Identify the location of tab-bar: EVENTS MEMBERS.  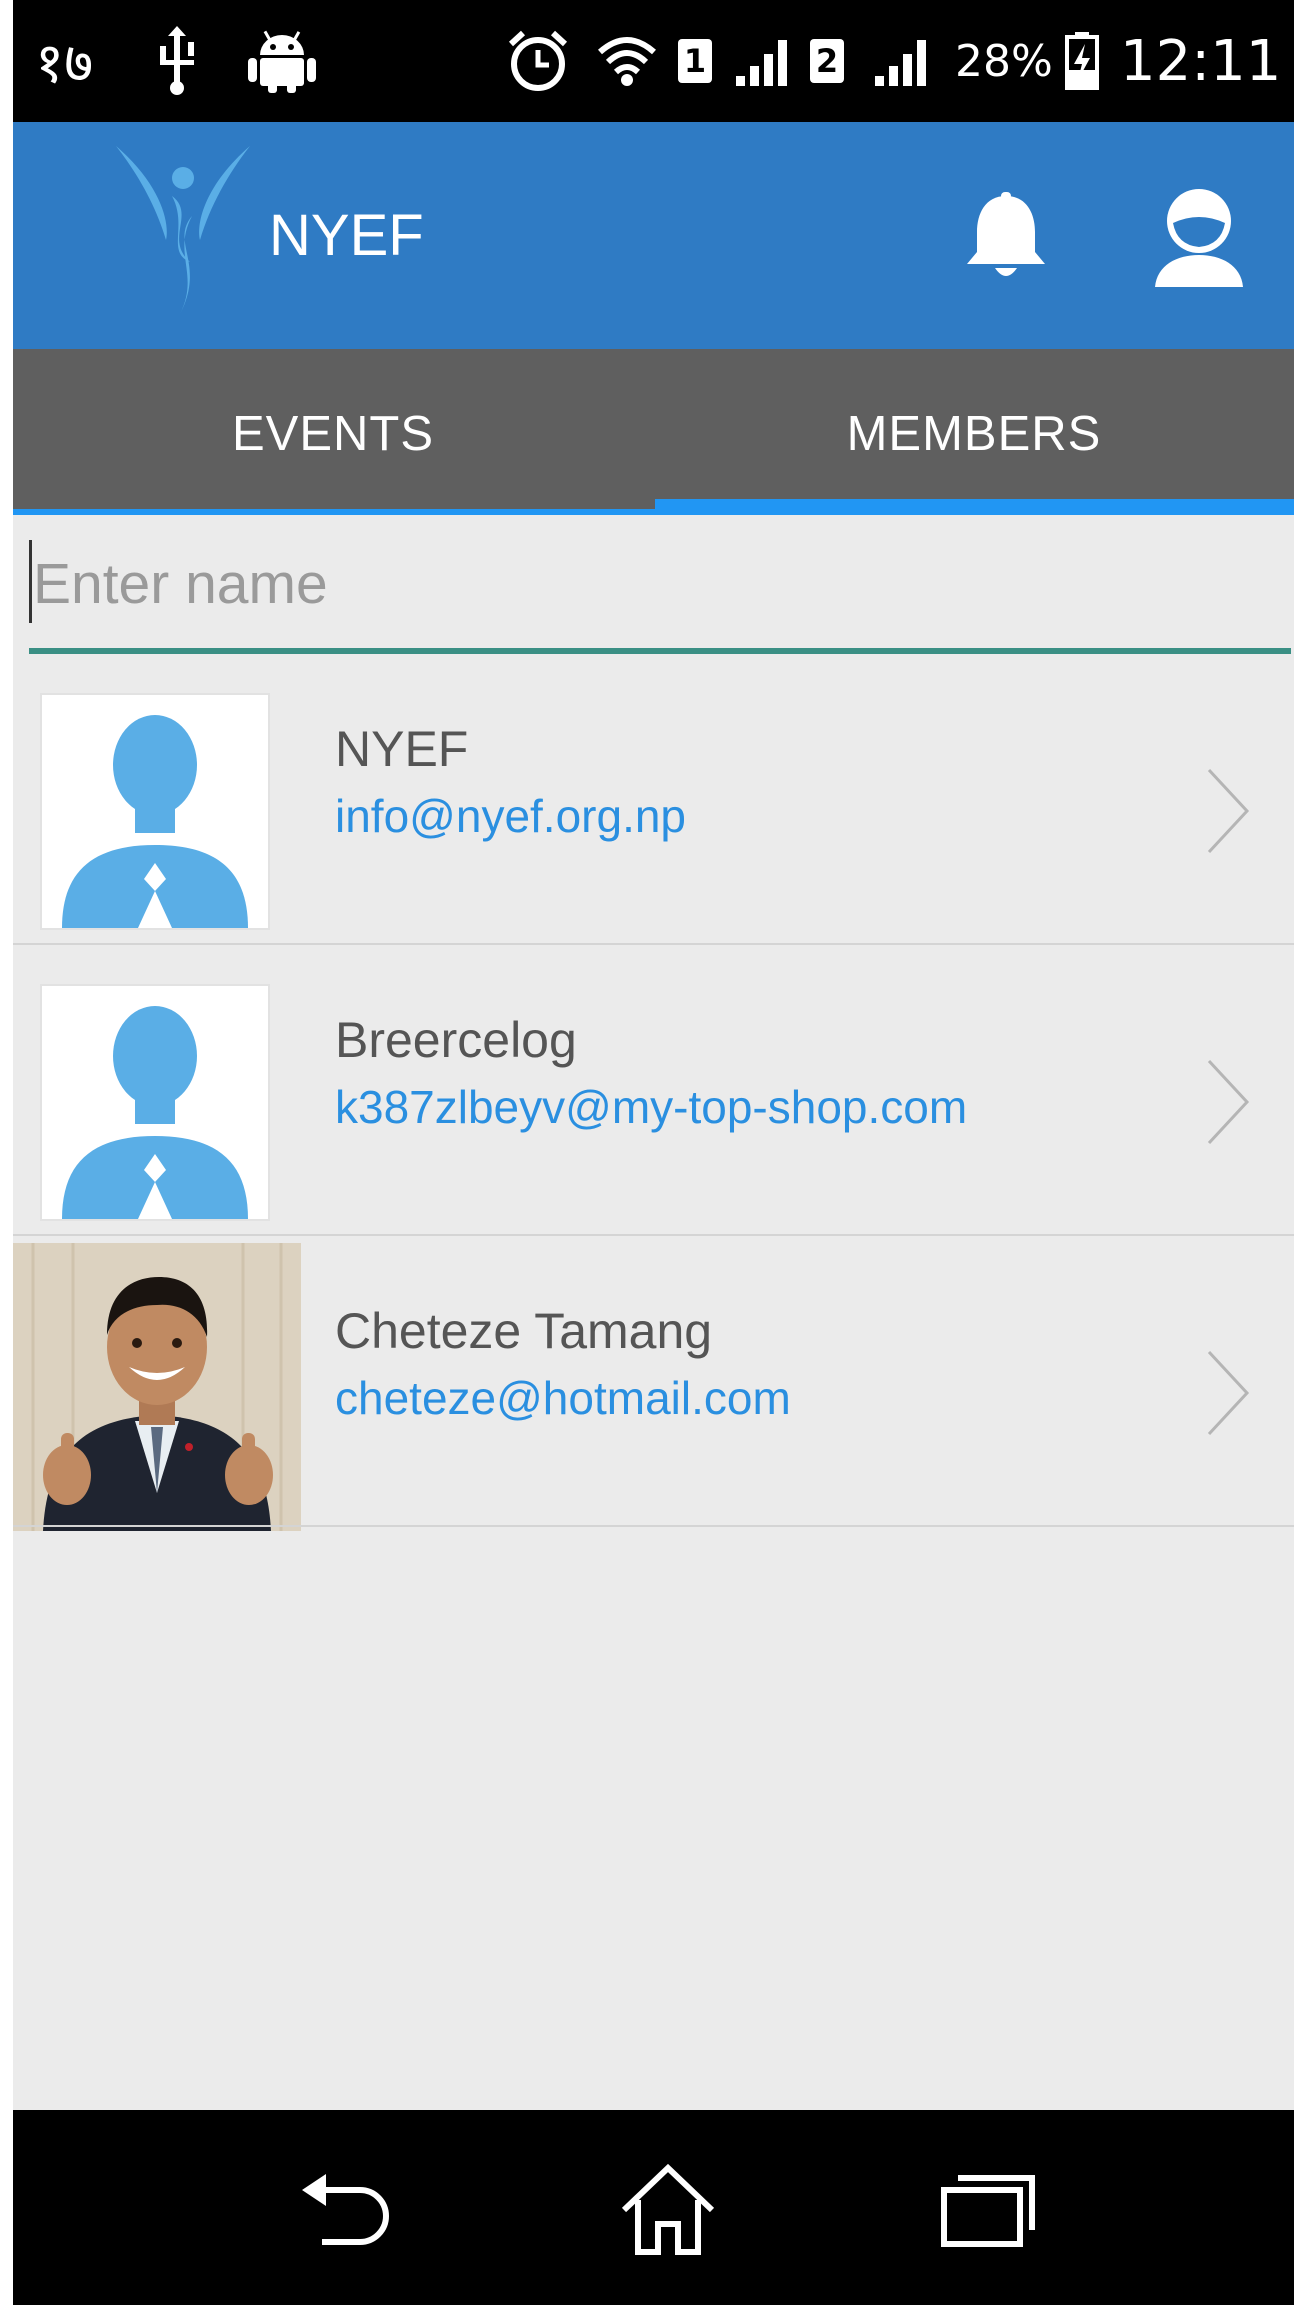
(653, 432).